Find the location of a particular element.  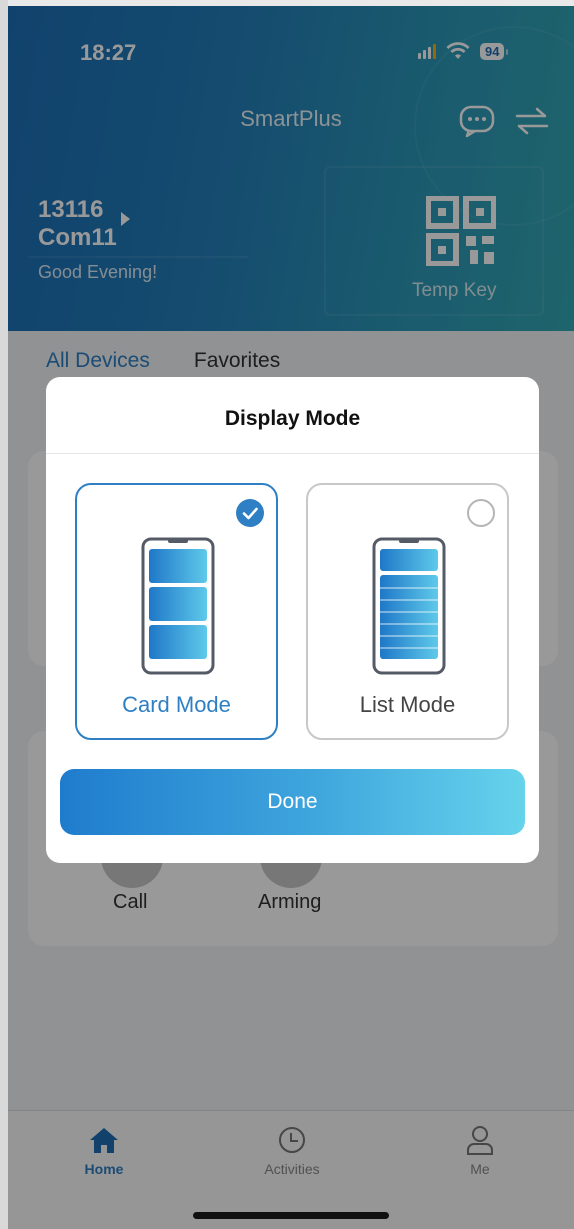

list-mode-option: List Mode is located at coordinates (407, 611).